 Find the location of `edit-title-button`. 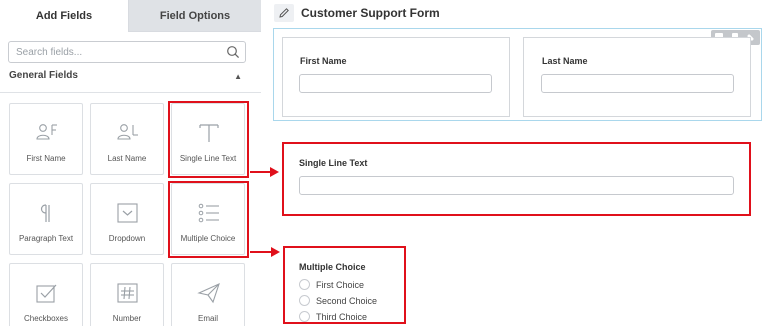

edit-title-button is located at coordinates (284, 13).